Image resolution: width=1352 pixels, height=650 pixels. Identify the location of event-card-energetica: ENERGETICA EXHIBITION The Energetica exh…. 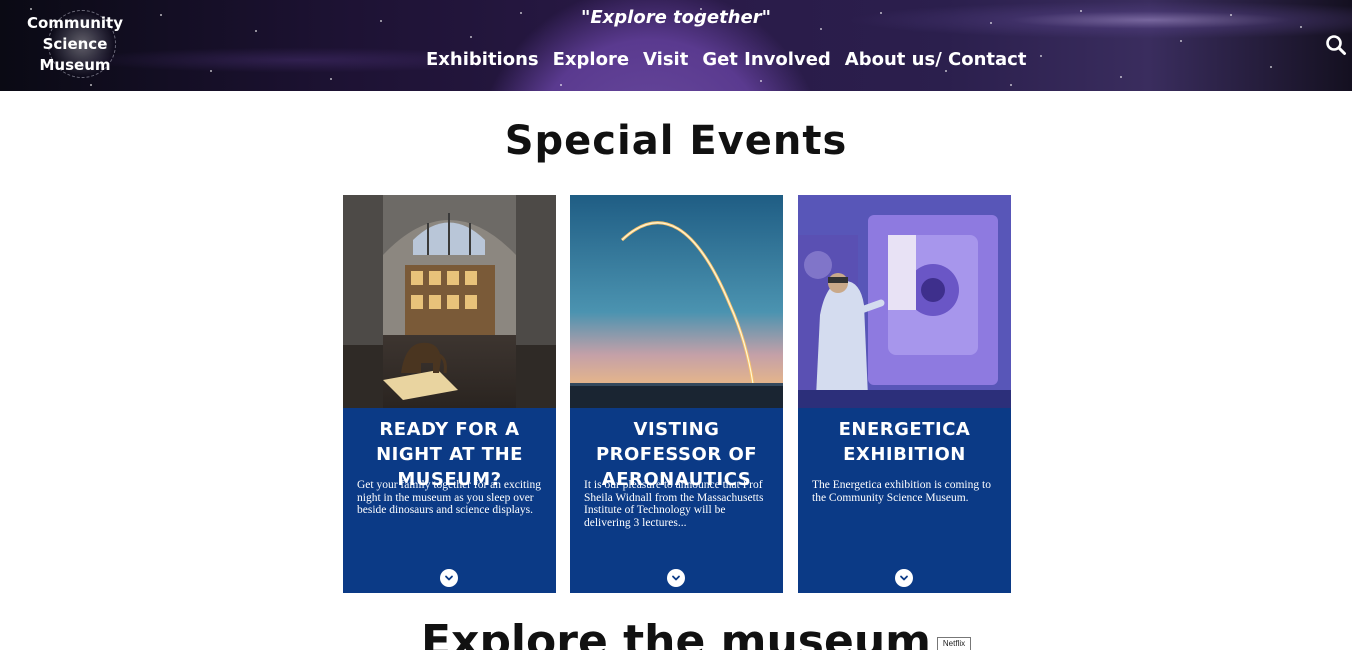
(904, 394).